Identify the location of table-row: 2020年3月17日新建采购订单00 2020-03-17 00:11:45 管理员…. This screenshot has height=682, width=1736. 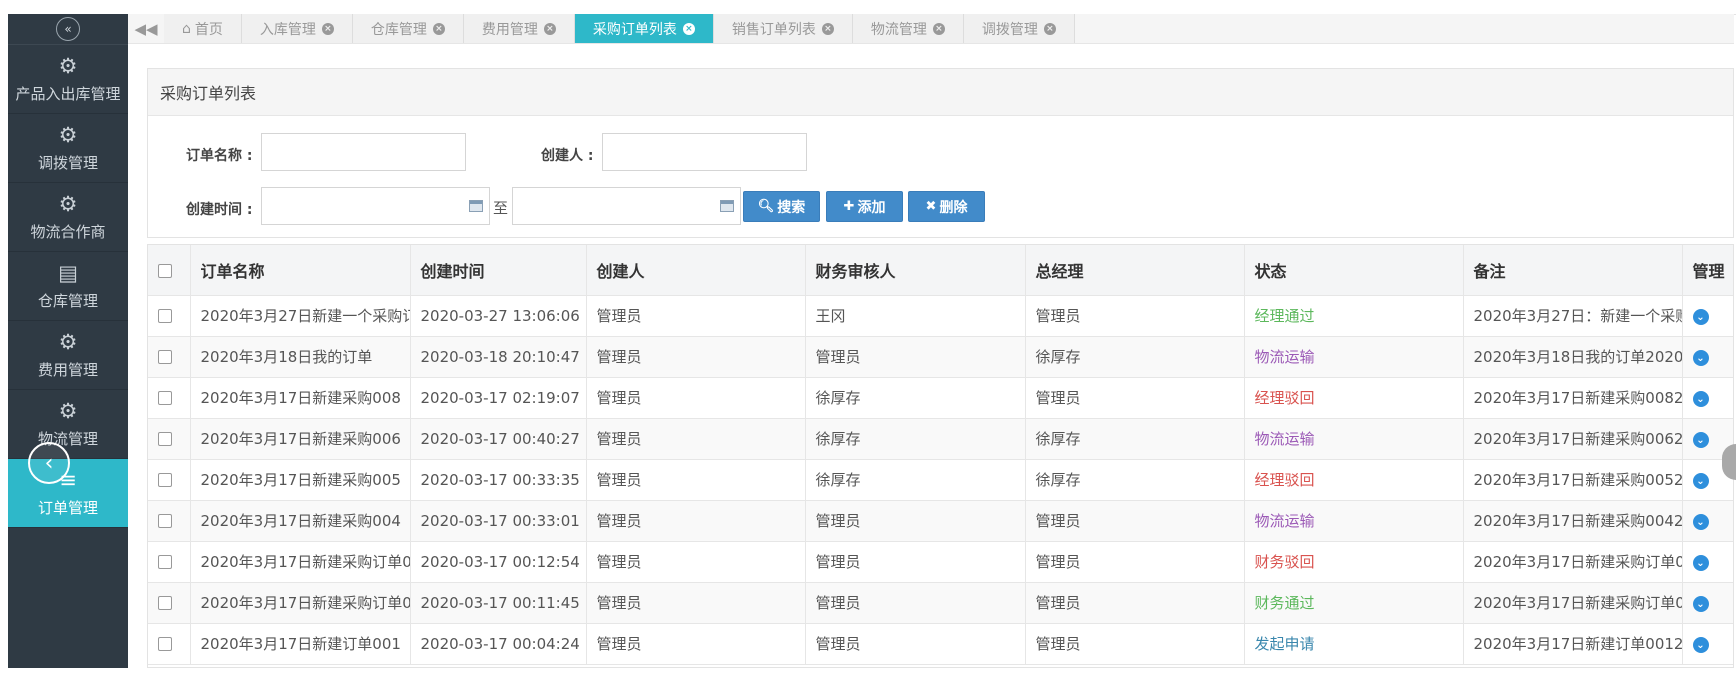
(940, 603).